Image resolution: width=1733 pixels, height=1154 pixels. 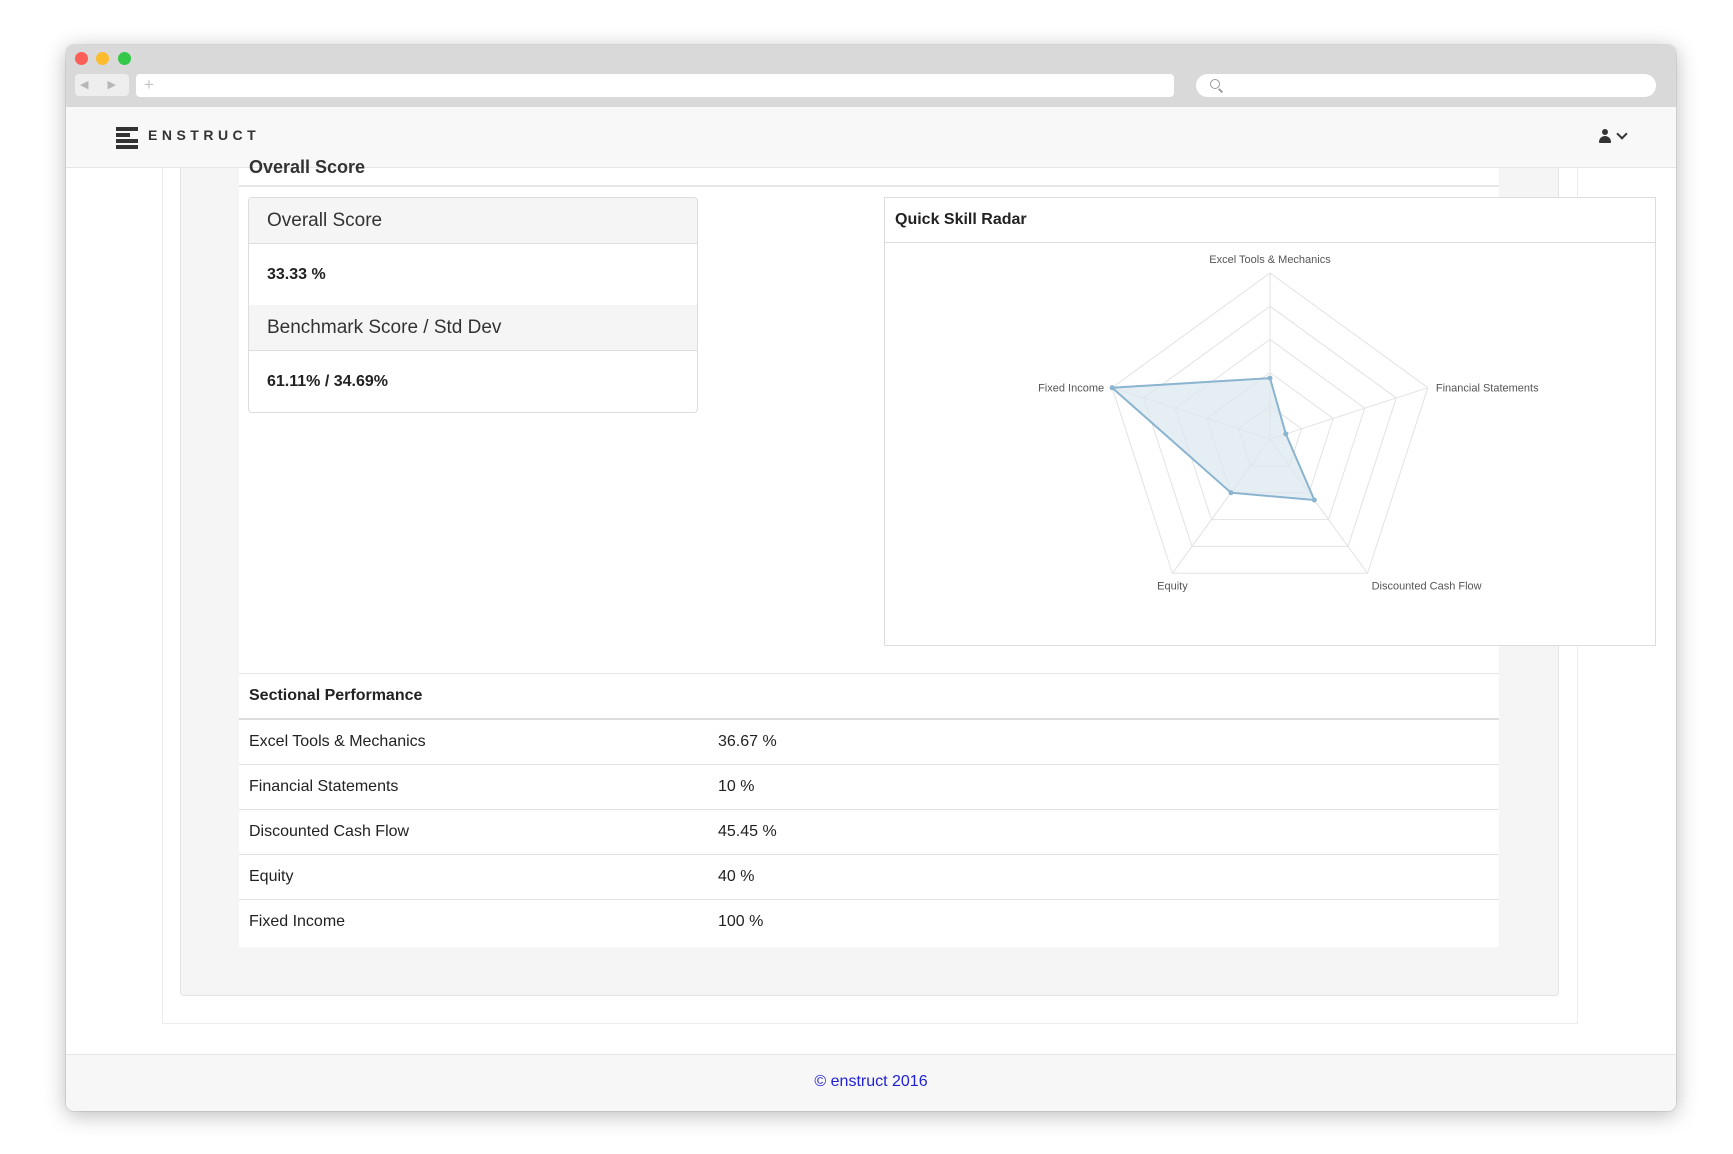 I want to click on browser-chrome: ◀ ▶ +, so click(x=871, y=76).